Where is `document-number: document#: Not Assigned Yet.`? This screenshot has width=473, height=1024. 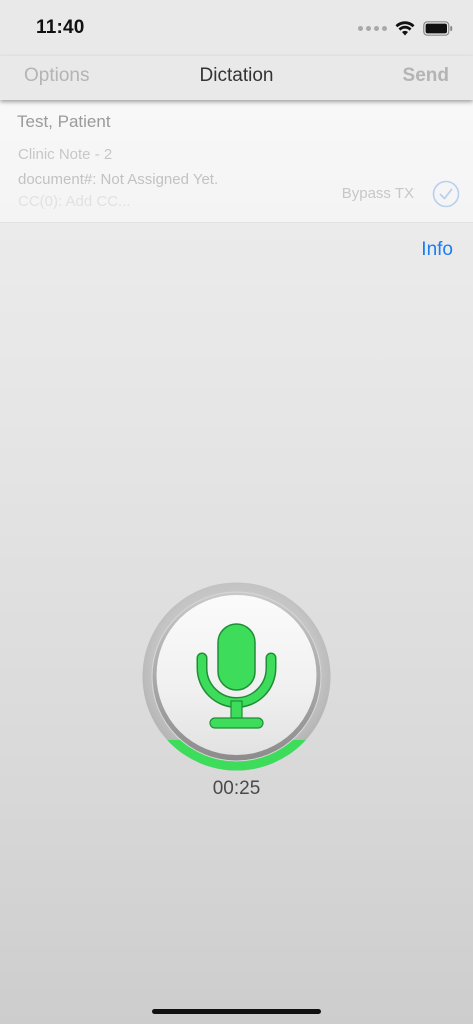 document-number: document#: Not Assigned Yet. is located at coordinates (118, 179).